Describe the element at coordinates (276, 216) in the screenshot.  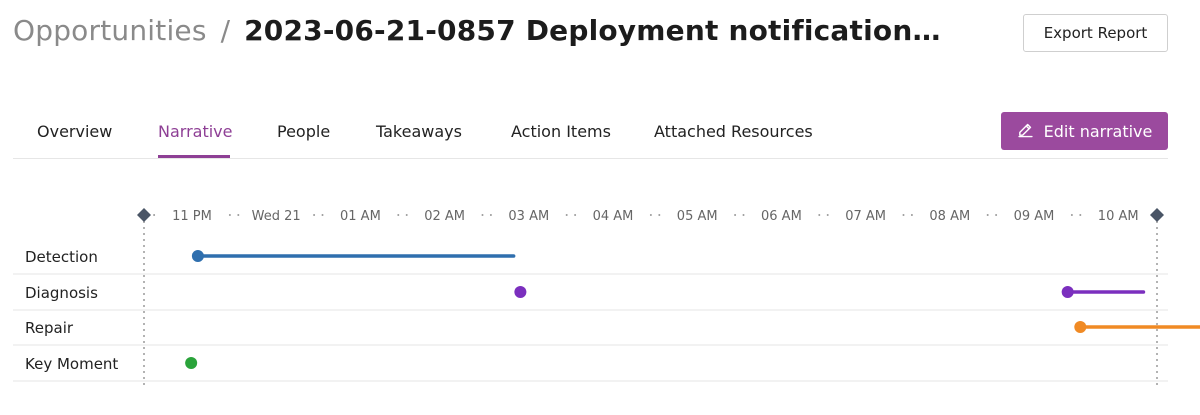
I see `axis-tick-label: Wed 21` at that location.